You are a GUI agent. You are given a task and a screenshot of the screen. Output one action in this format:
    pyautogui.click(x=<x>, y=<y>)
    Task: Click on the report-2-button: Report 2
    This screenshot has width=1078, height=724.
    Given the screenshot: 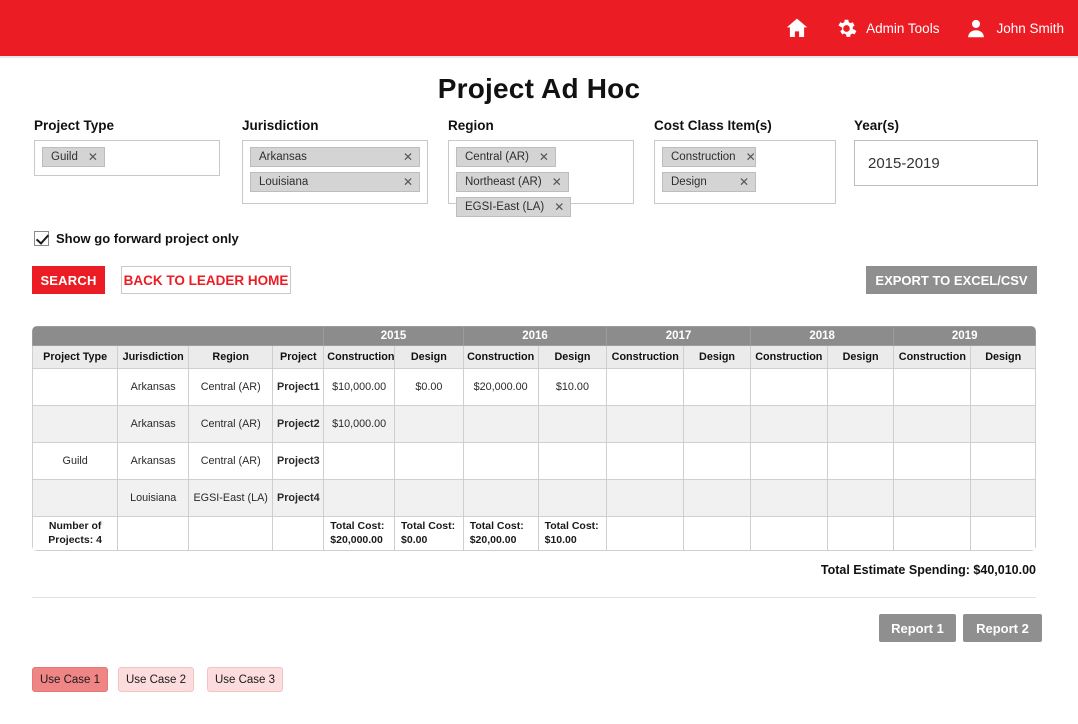 What is the action you would take?
    pyautogui.click(x=1002, y=628)
    